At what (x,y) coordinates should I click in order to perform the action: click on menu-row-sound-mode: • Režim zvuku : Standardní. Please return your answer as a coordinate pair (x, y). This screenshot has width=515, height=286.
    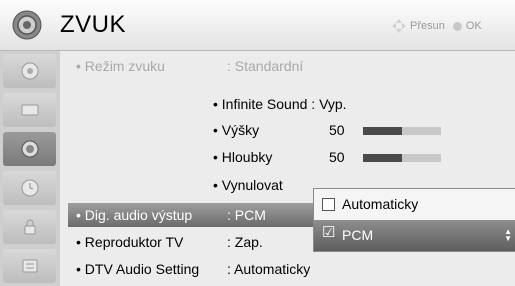
    Looking at the image, I should click on (287, 66).